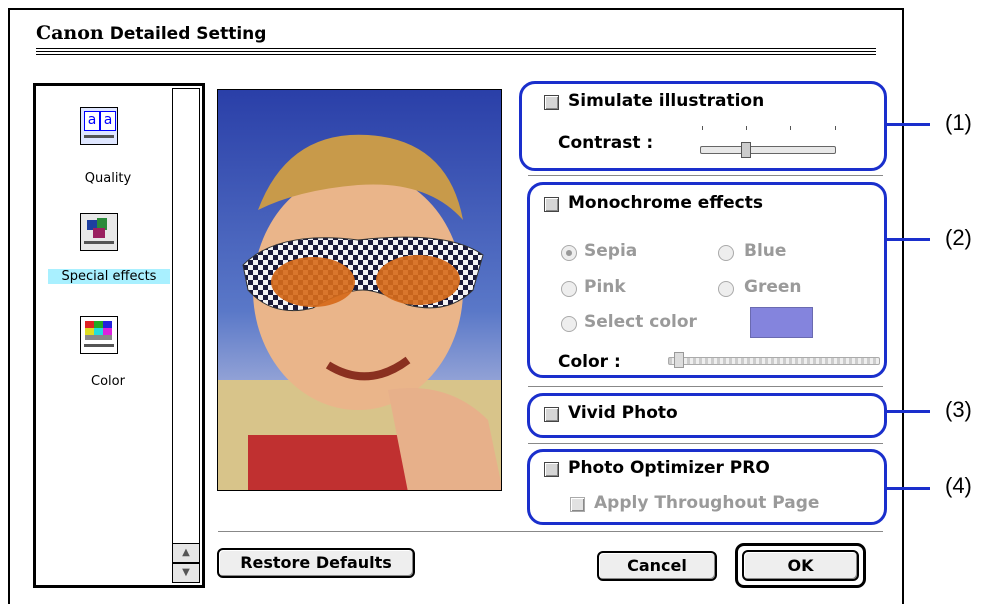  What do you see at coordinates (770, 143) in the screenshot?
I see `contrast-slider` at bounding box center [770, 143].